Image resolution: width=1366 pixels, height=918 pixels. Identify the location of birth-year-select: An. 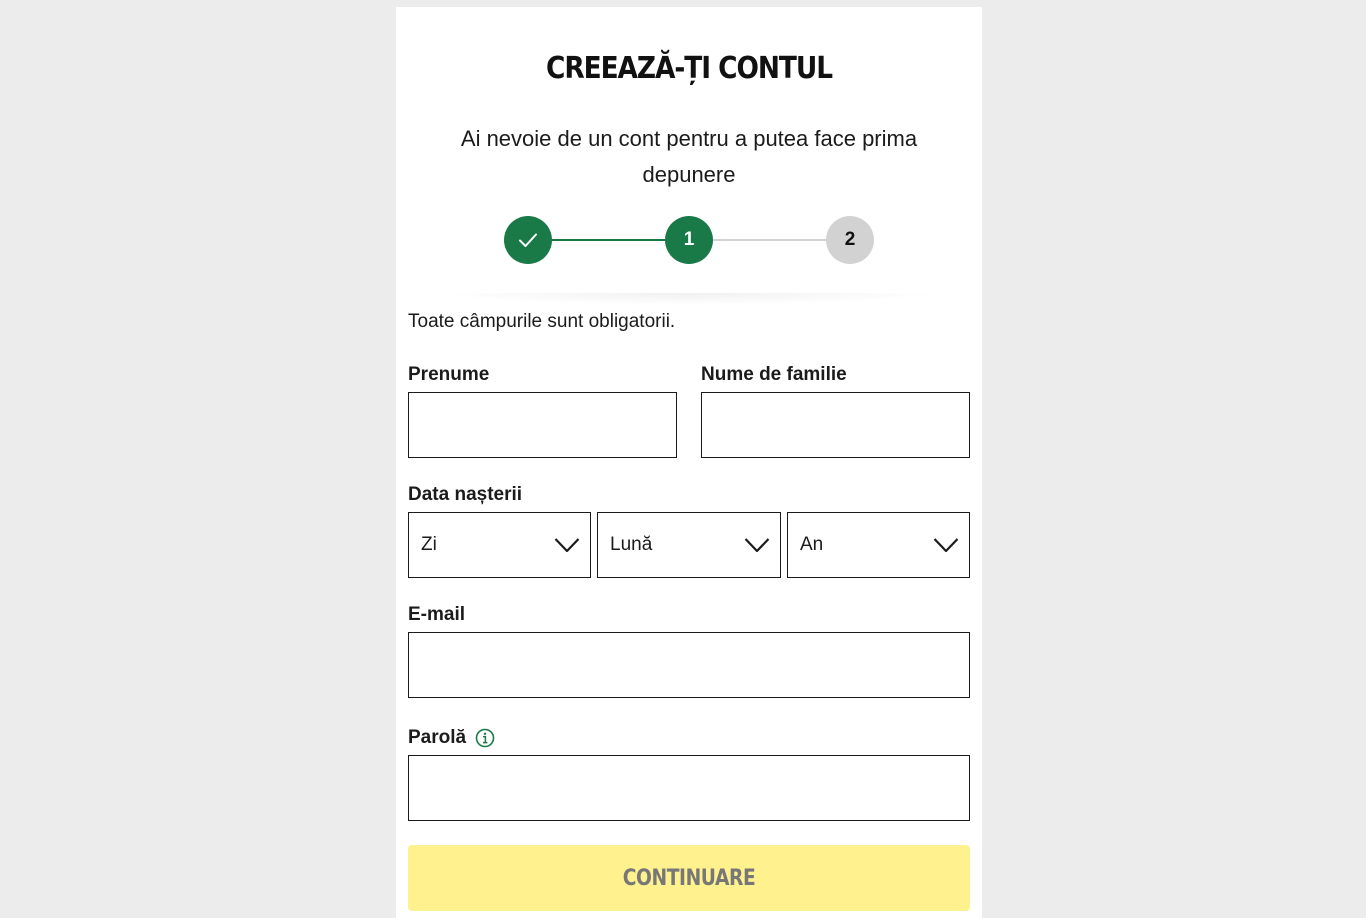
(878, 545).